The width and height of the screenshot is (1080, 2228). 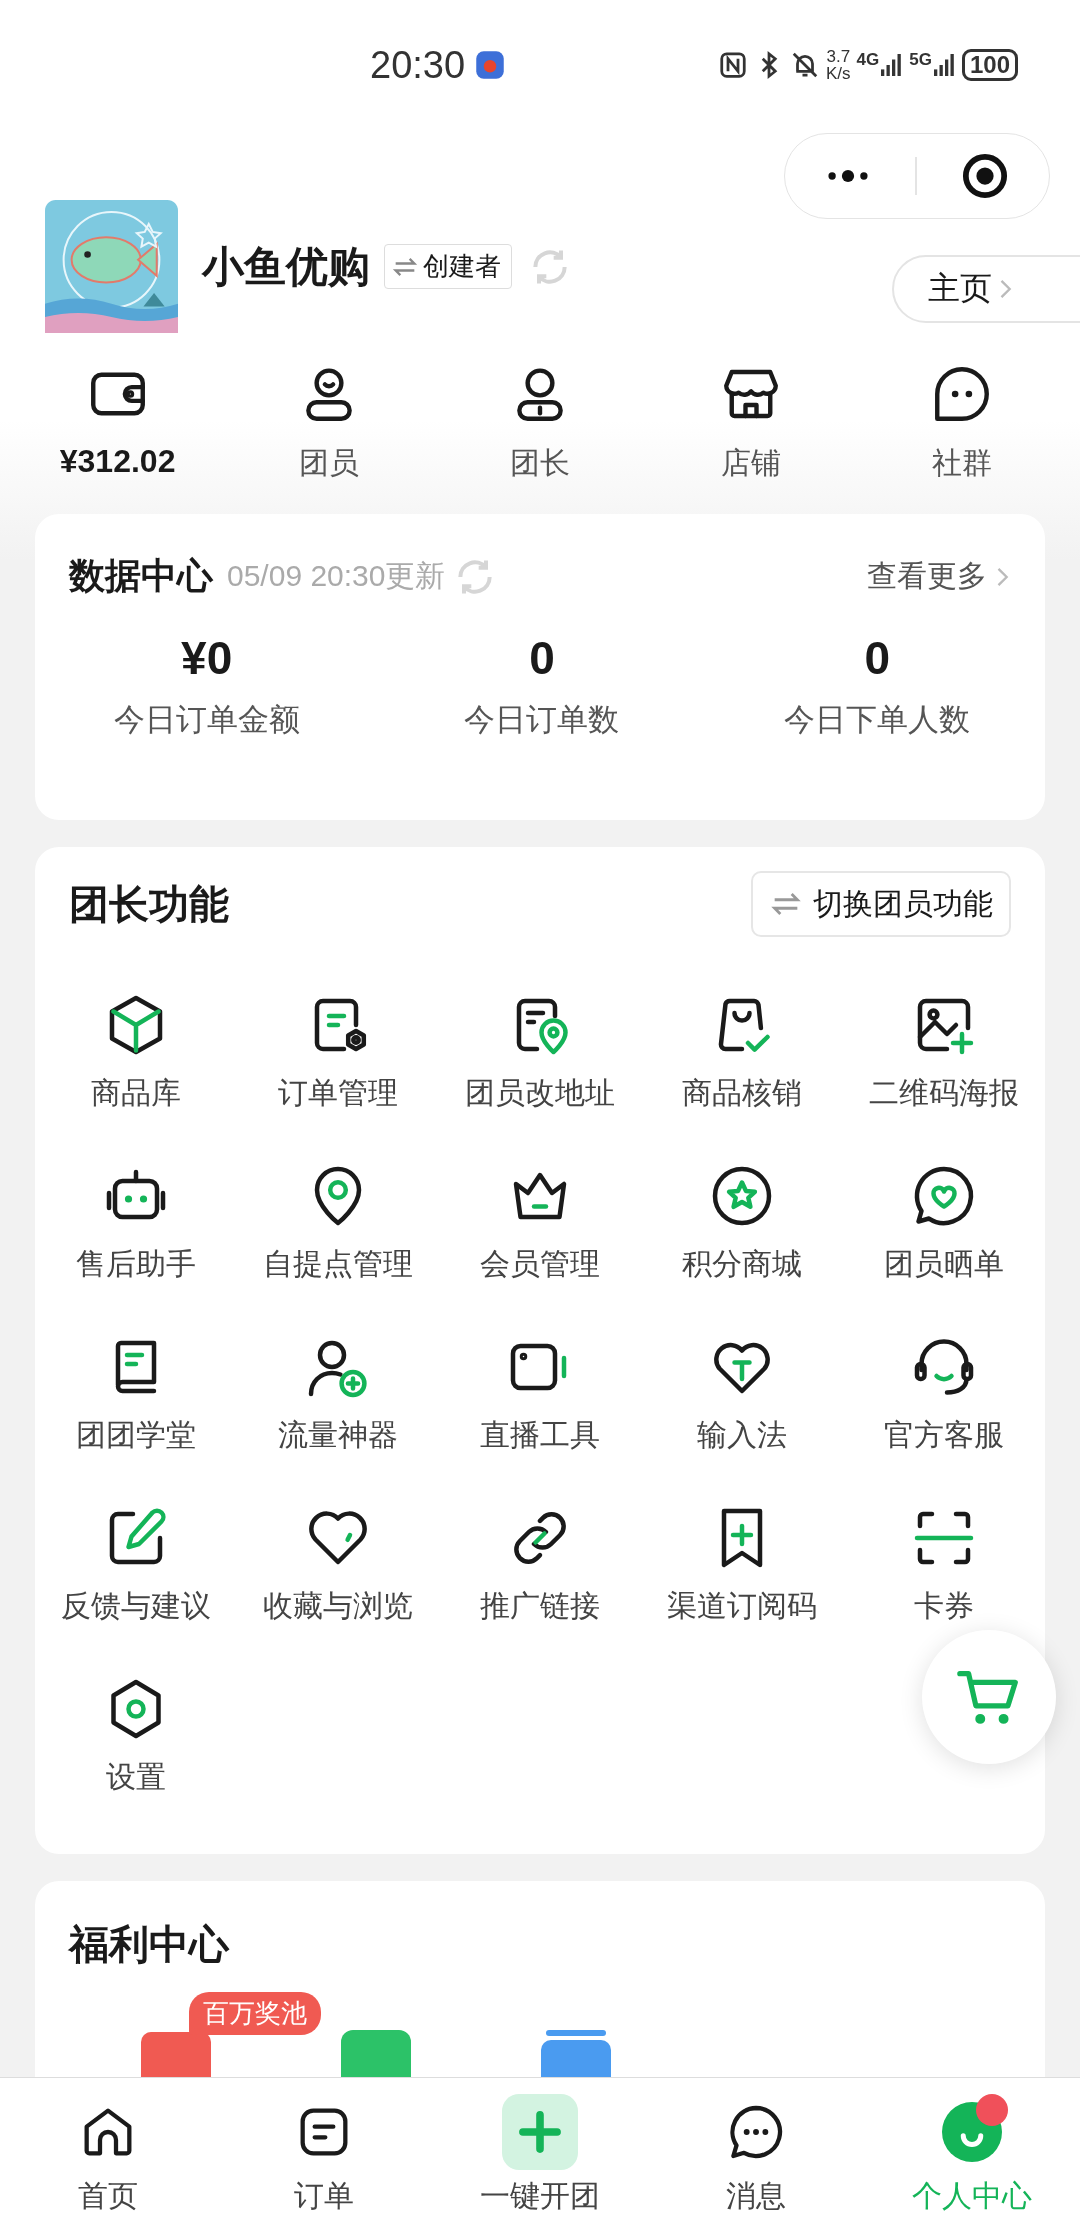 What do you see at coordinates (838, 73) in the screenshot?
I see `network-speed-unit: K/s` at bounding box center [838, 73].